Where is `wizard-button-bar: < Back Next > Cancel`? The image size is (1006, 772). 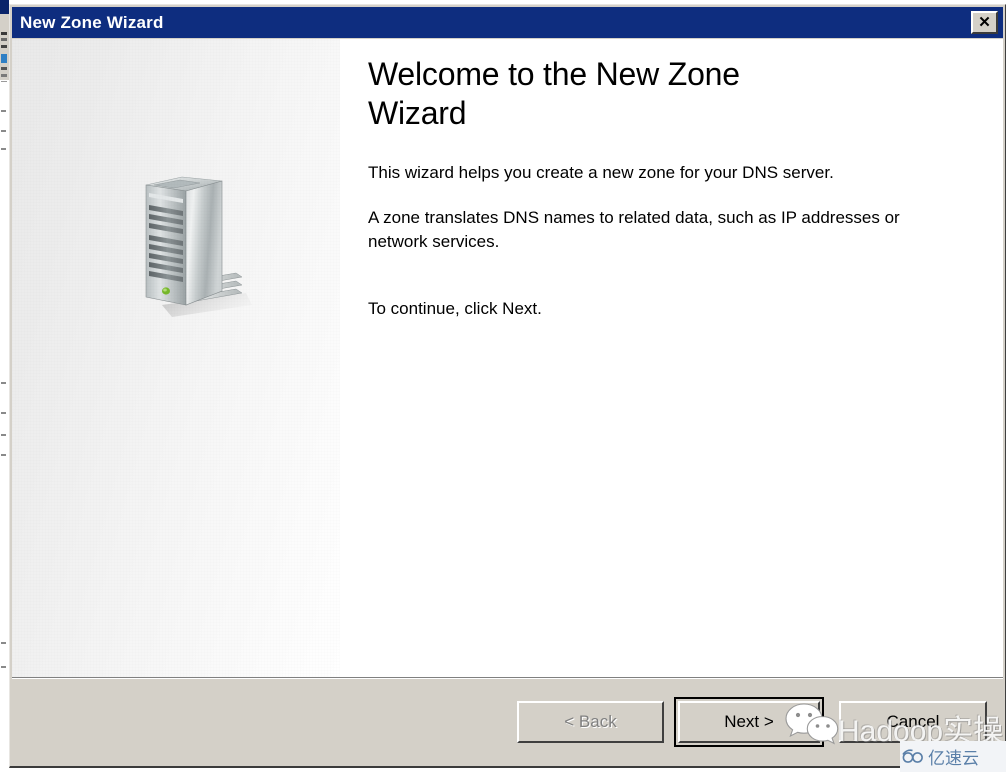 wizard-button-bar: < Back Next > Cancel is located at coordinates (507, 722).